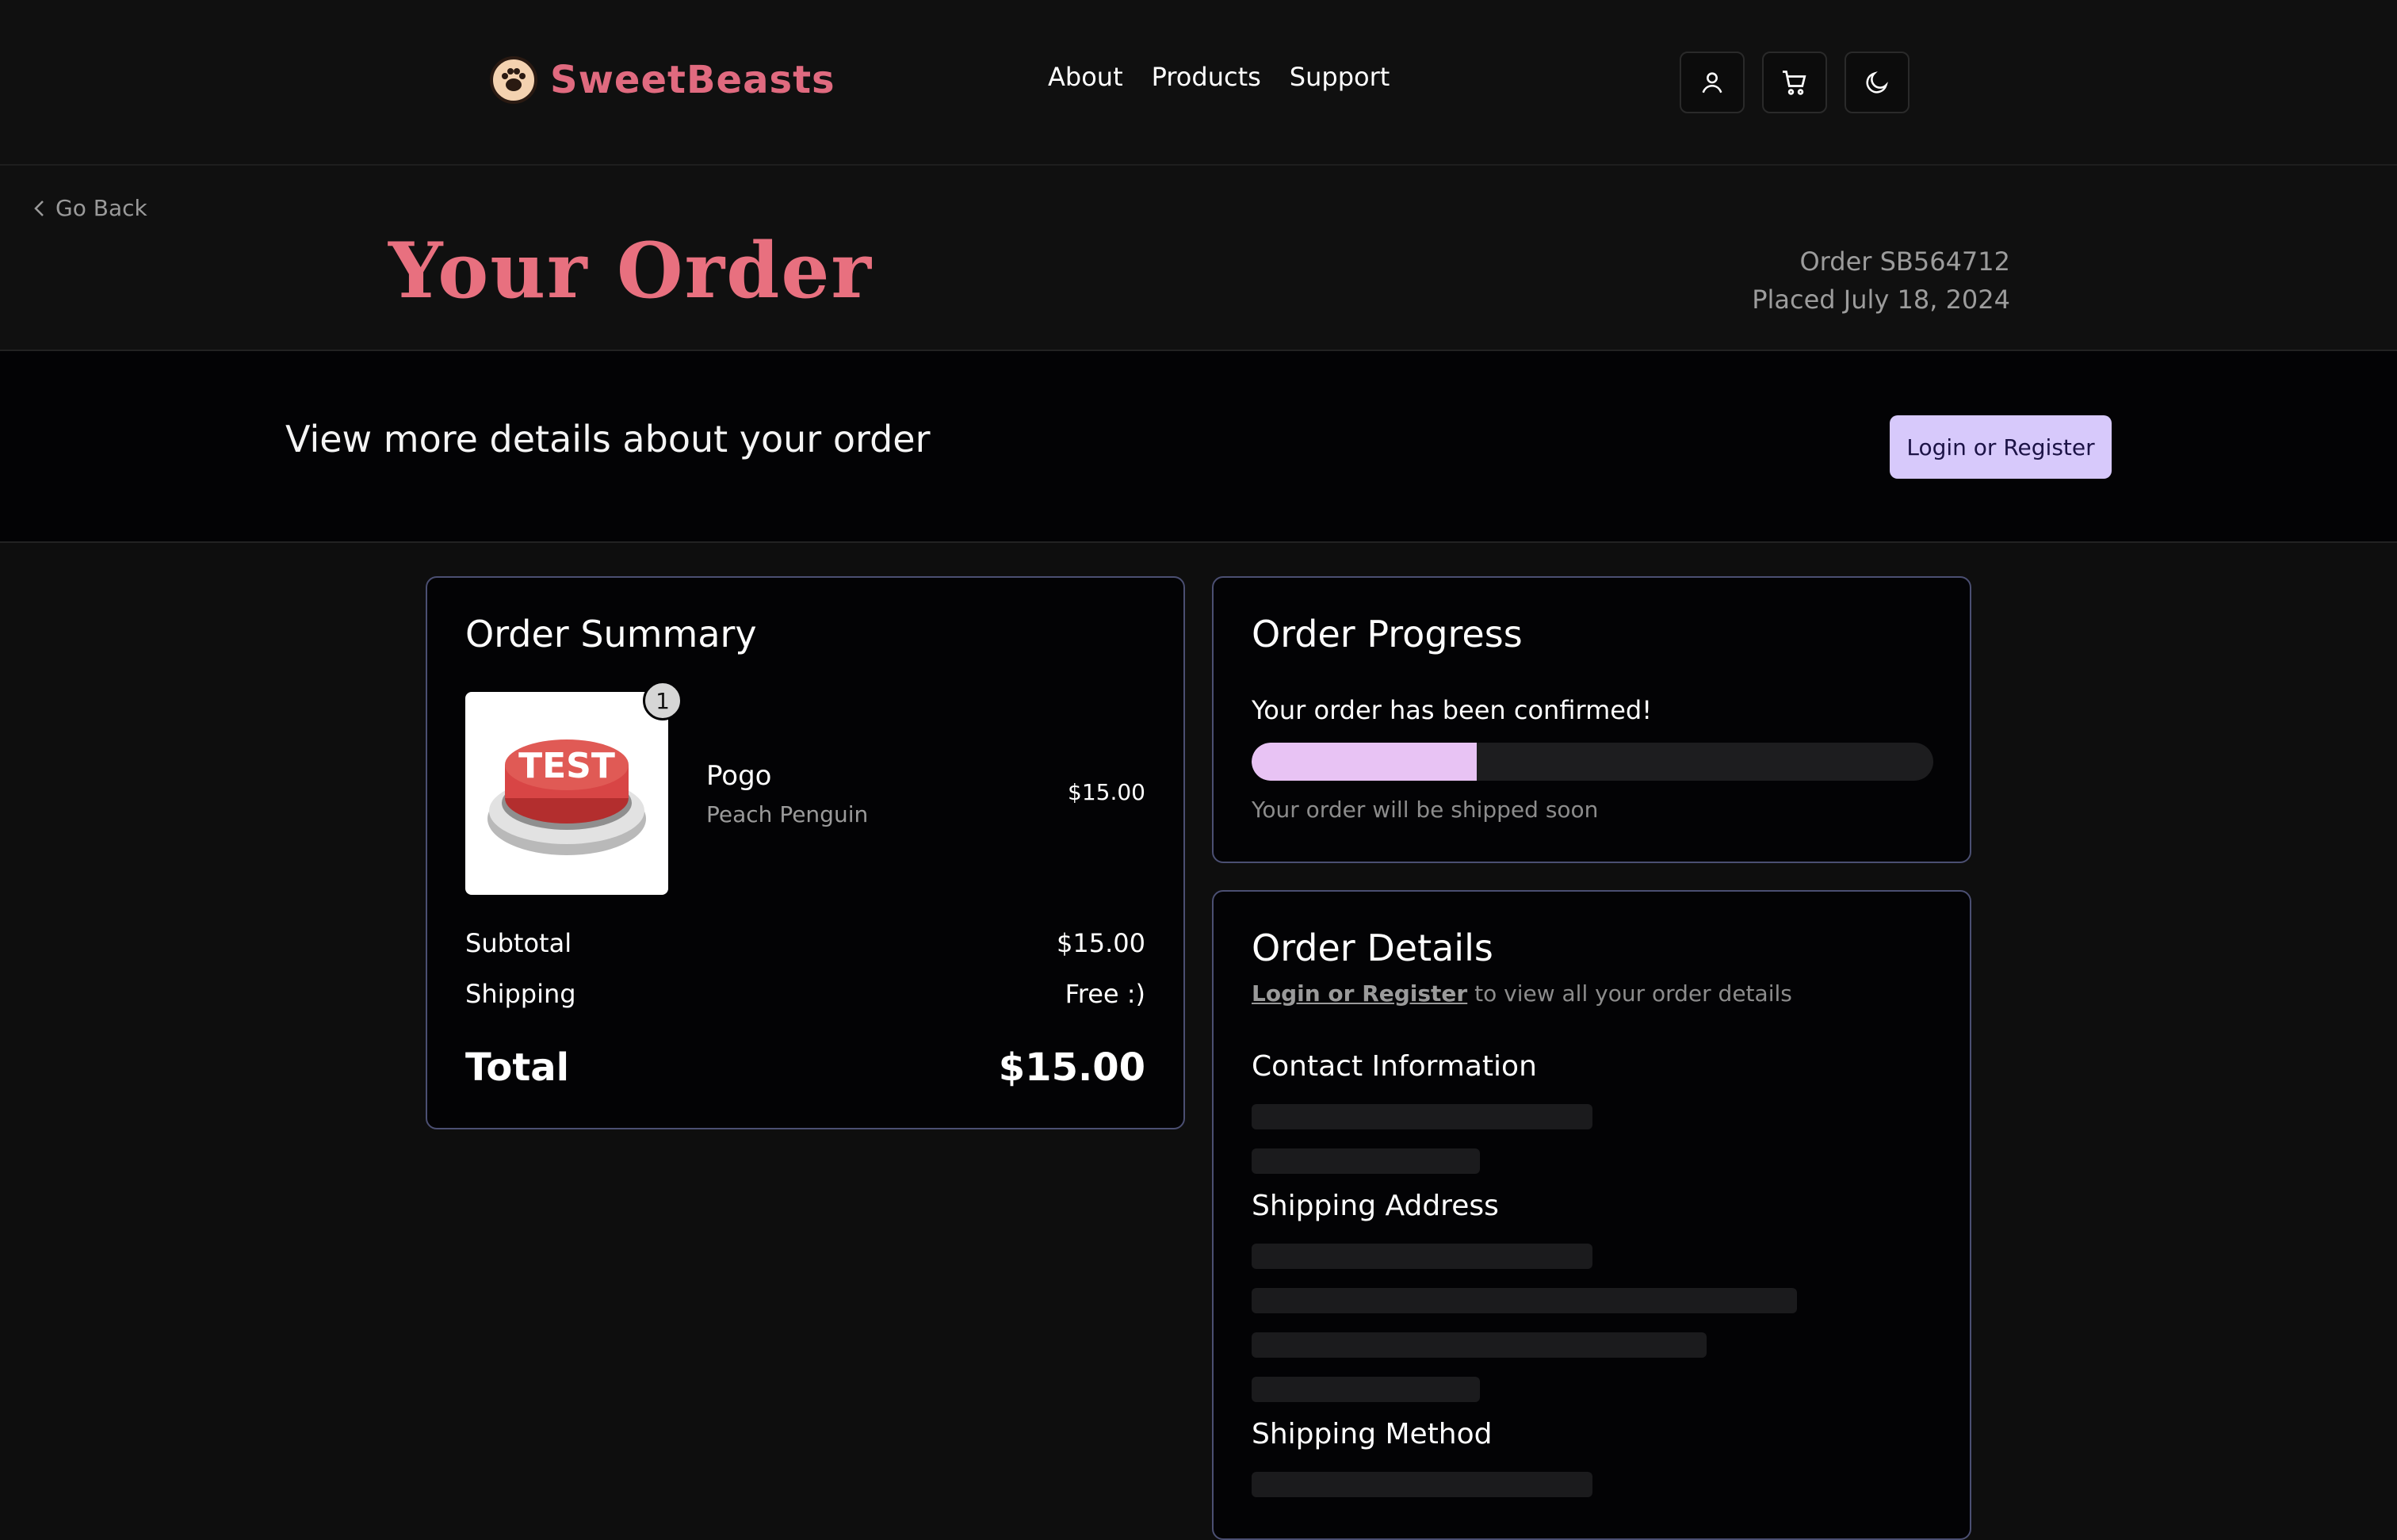  What do you see at coordinates (1394, 1066) in the screenshot?
I see `contact-info-heading: Contact Information` at bounding box center [1394, 1066].